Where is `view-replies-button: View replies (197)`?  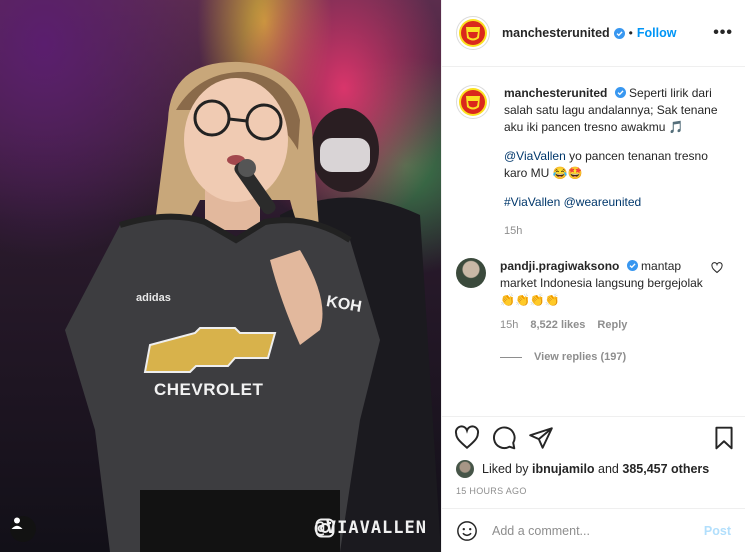 view-replies-button: View replies (197) is located at coordinates (615, 357).